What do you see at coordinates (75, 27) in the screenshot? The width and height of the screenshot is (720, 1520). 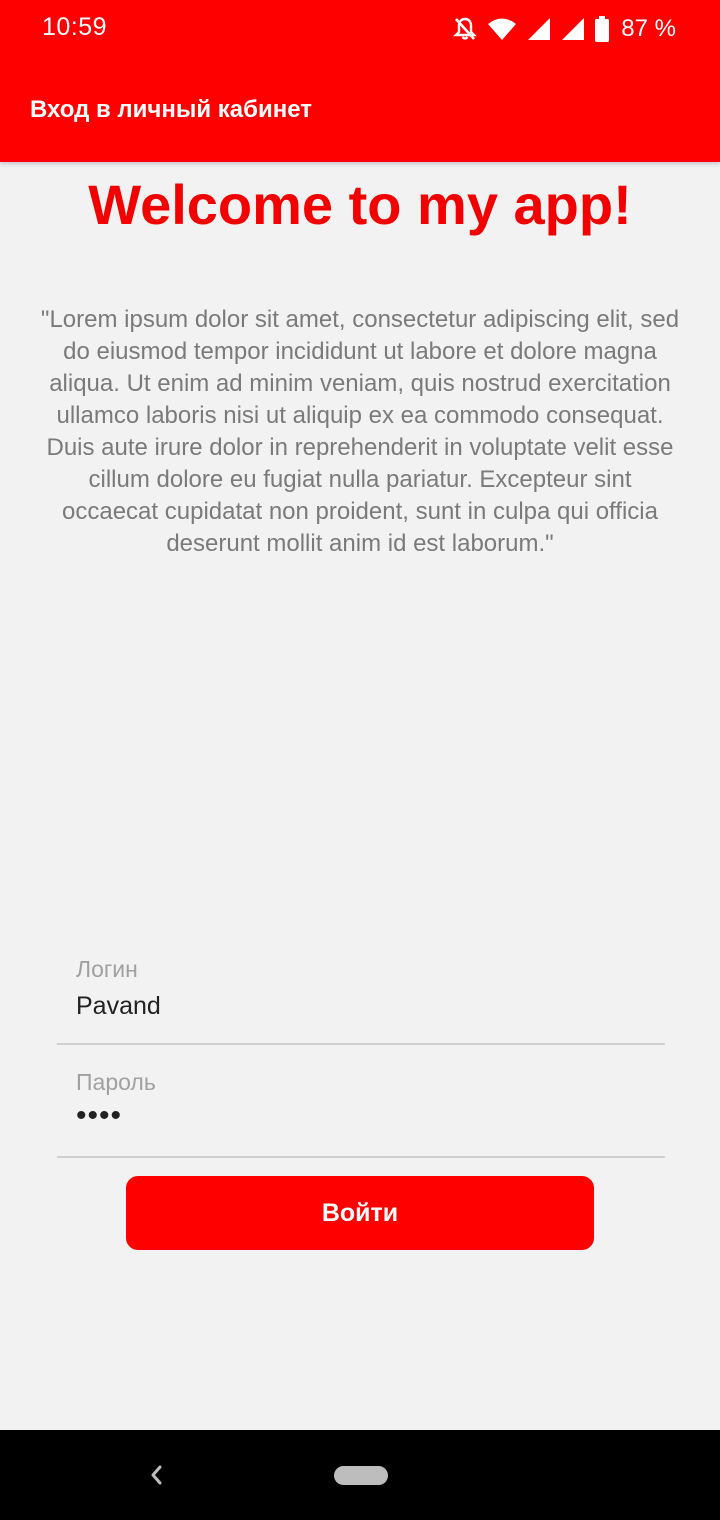 I see `status-time: 10:59` at bounding box center [75, 27].